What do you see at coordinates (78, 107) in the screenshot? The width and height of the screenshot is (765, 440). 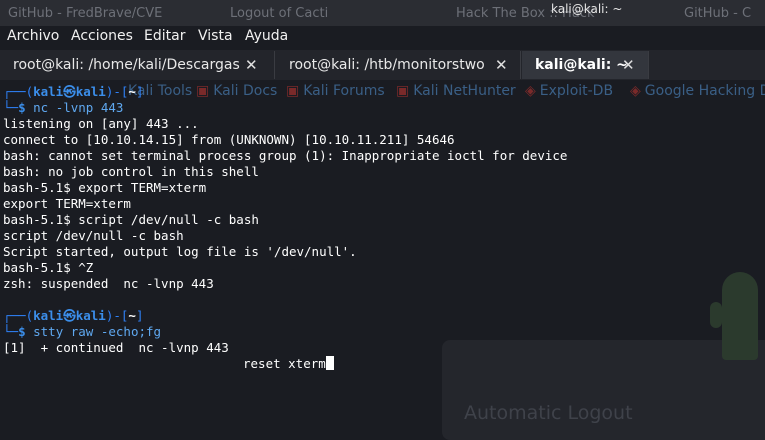 I see `command-text: nc -lvnp 443` at bounding box center [78, 107].